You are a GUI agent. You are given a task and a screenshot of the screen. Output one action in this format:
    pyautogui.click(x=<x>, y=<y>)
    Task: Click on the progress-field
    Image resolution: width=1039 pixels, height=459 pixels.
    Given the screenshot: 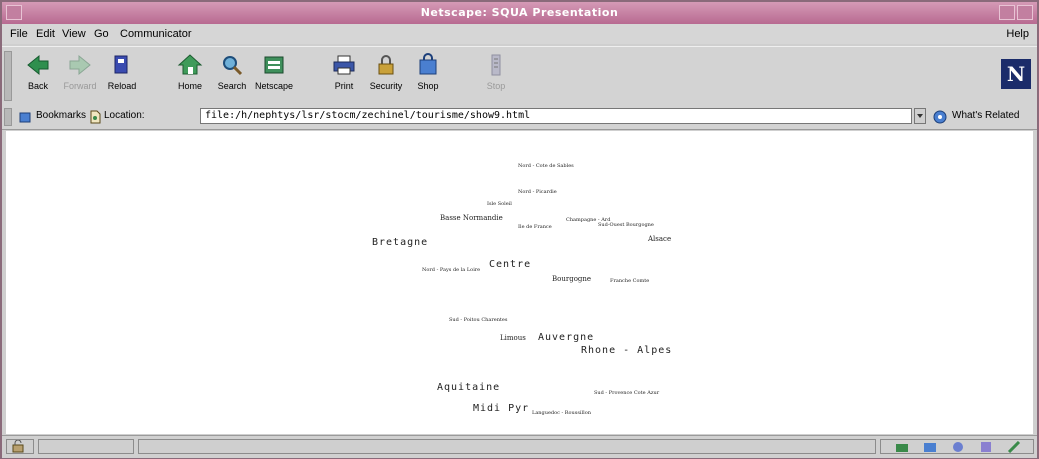 What is the action you would take?
    pyautogui.click(x=86, y=446)
    